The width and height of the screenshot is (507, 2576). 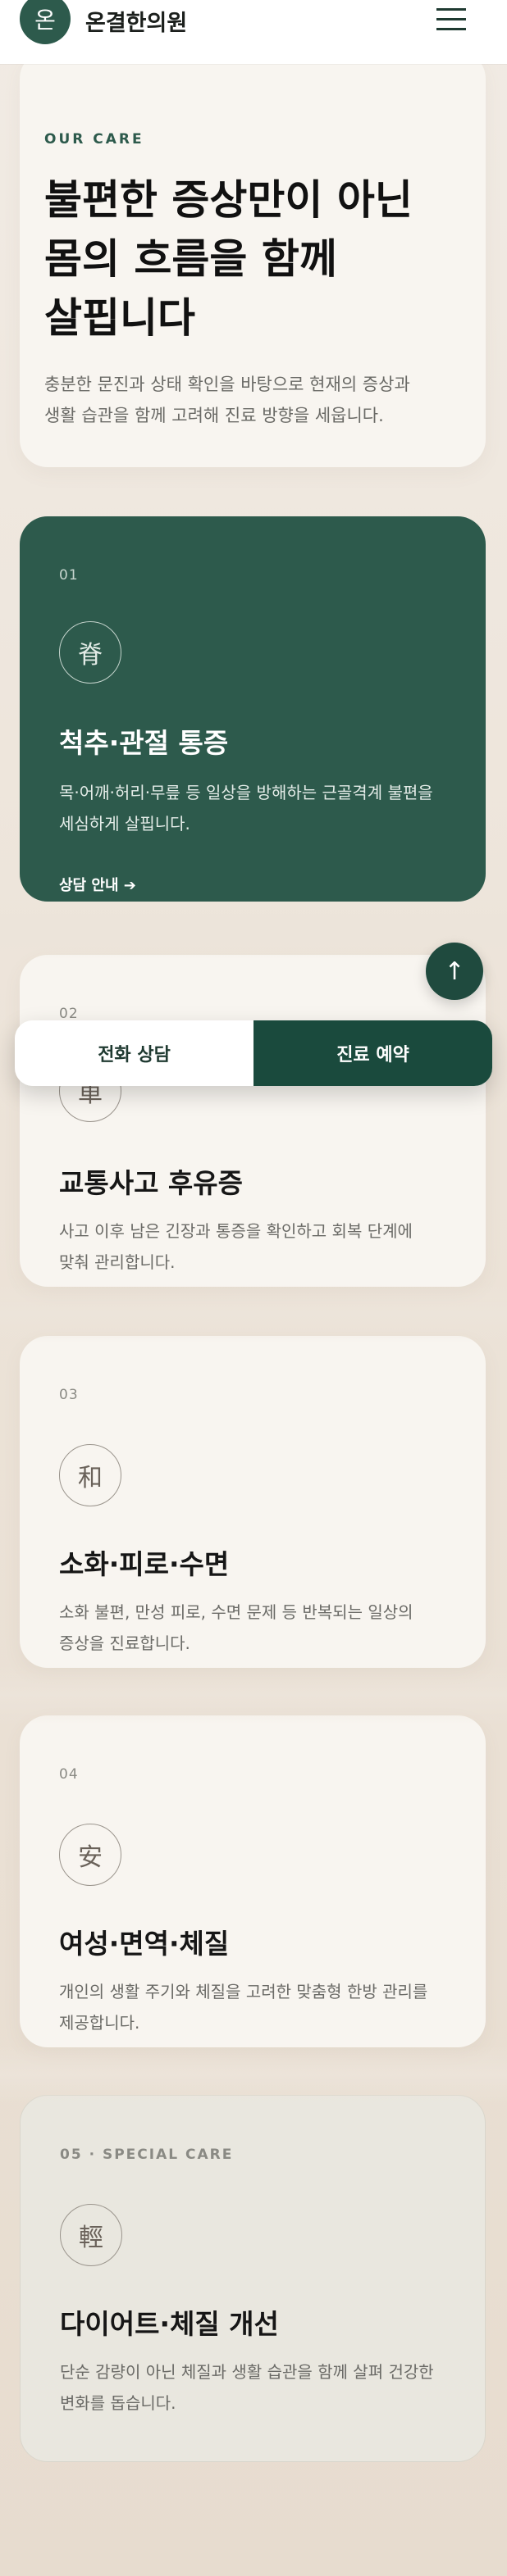 What do you see at coordinates (99, 2023) in the screenshot?
I see `desc-line: 제공합니다.` at bounding box center [99, 2023].